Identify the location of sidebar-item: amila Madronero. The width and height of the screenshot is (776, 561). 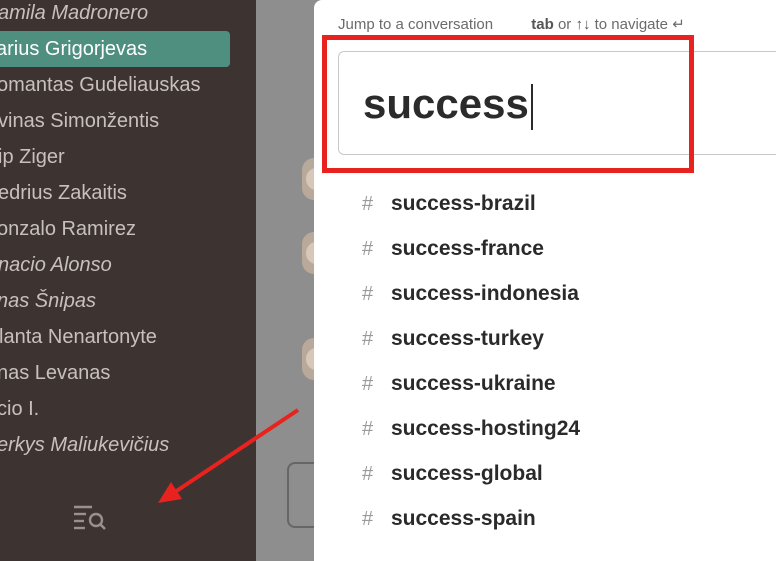
(128, 15).